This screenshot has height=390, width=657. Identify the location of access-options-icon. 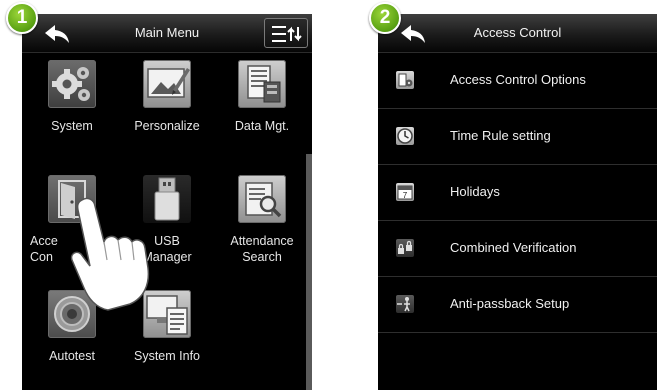
(405, 80).